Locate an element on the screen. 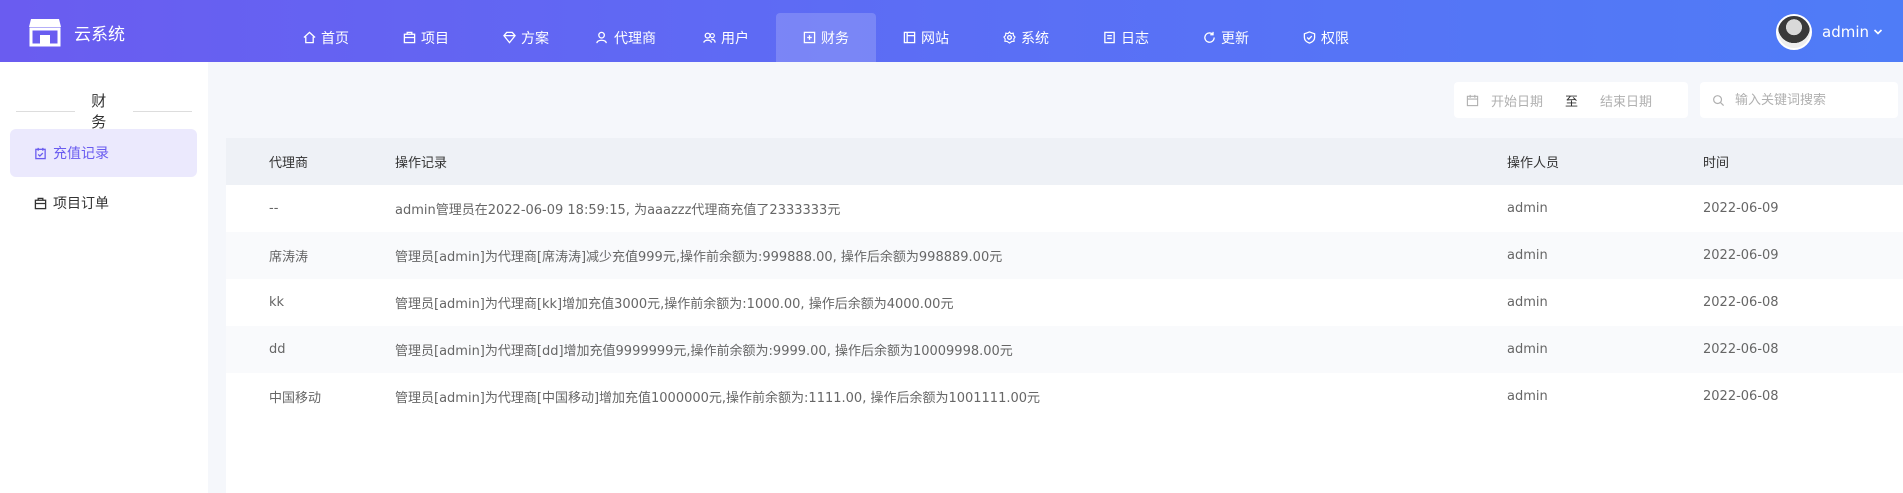 The image size is (1903, 493). nav-item-system: 系统 is located at coordinates (1026, 37).